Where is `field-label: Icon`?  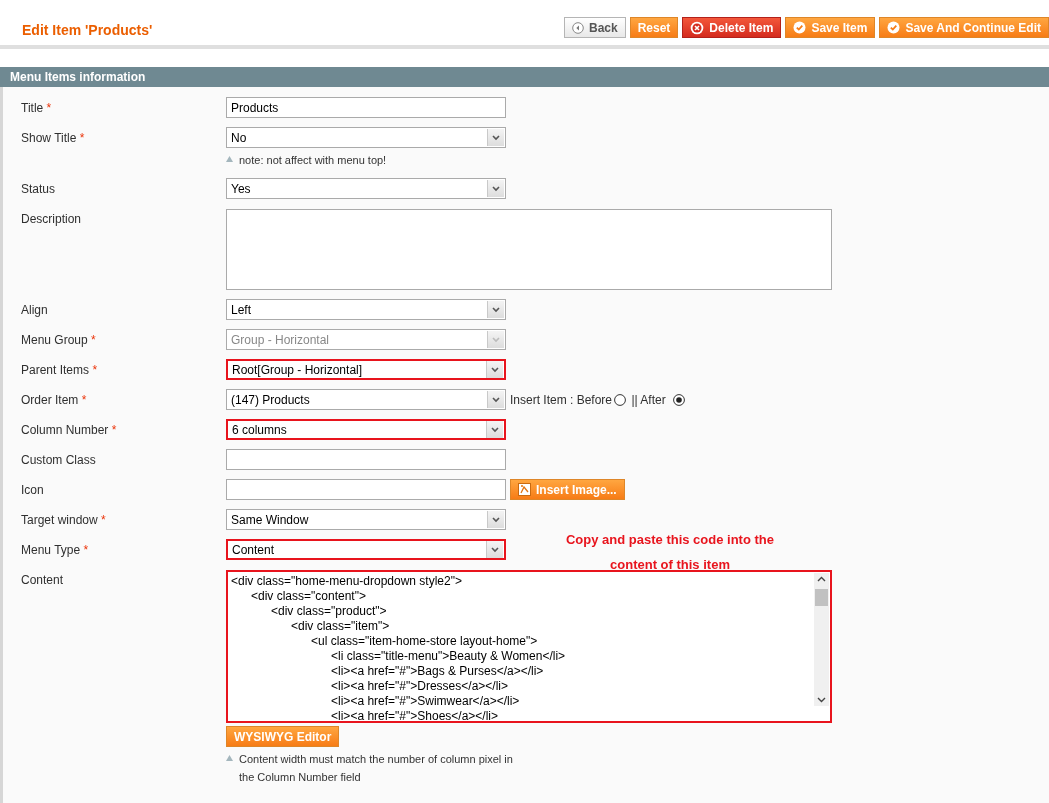 field-label: Icon is located at coordinates (32, 490).